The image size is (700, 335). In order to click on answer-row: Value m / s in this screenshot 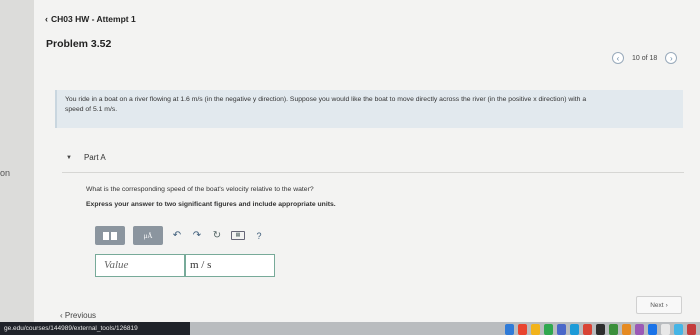, I will do `click(185, 265)`.